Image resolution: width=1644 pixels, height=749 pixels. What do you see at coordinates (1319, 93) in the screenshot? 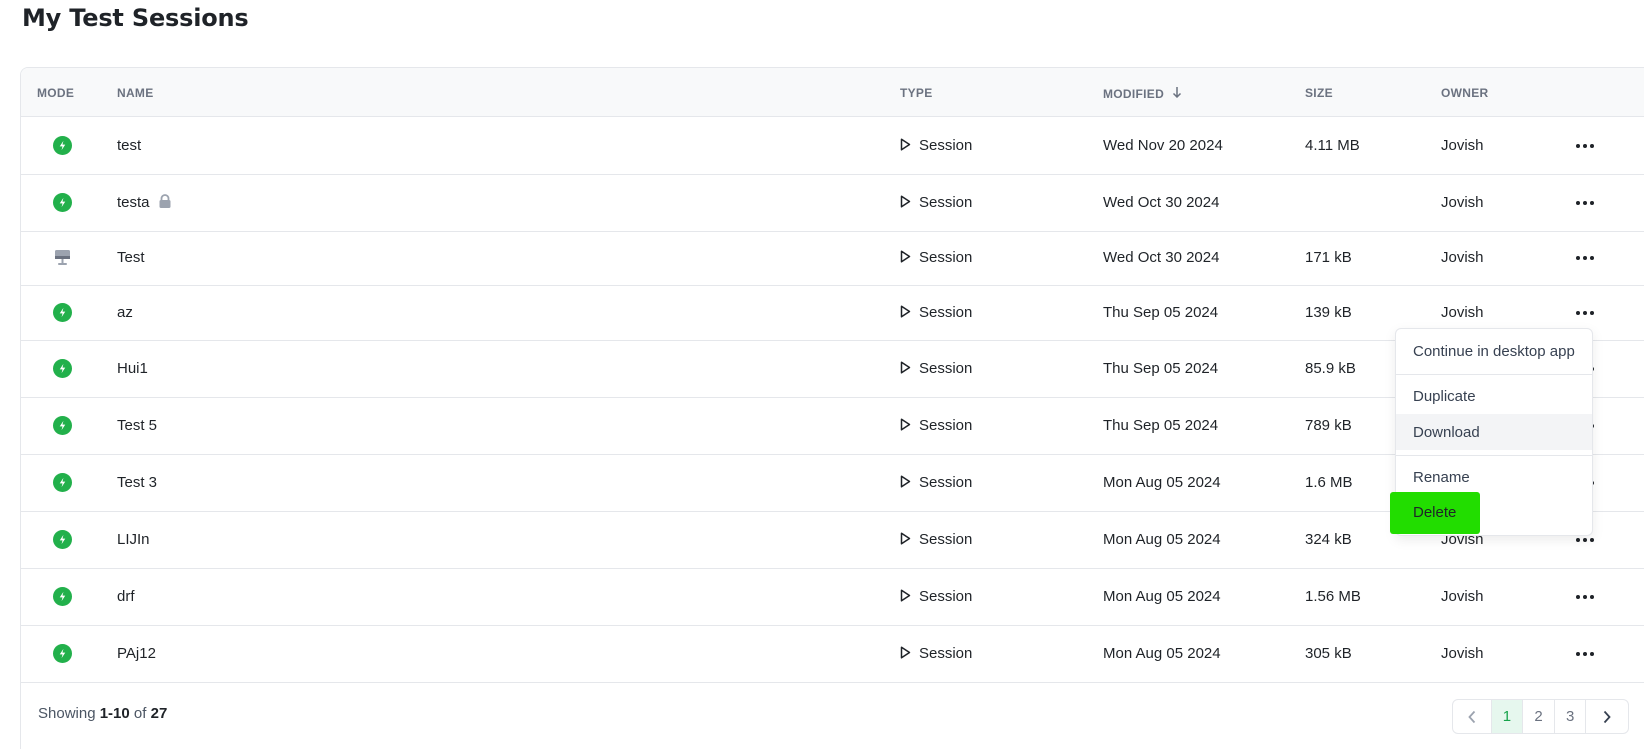
I see `column-header-size: SIZE` at bounding box center [1319, 93].